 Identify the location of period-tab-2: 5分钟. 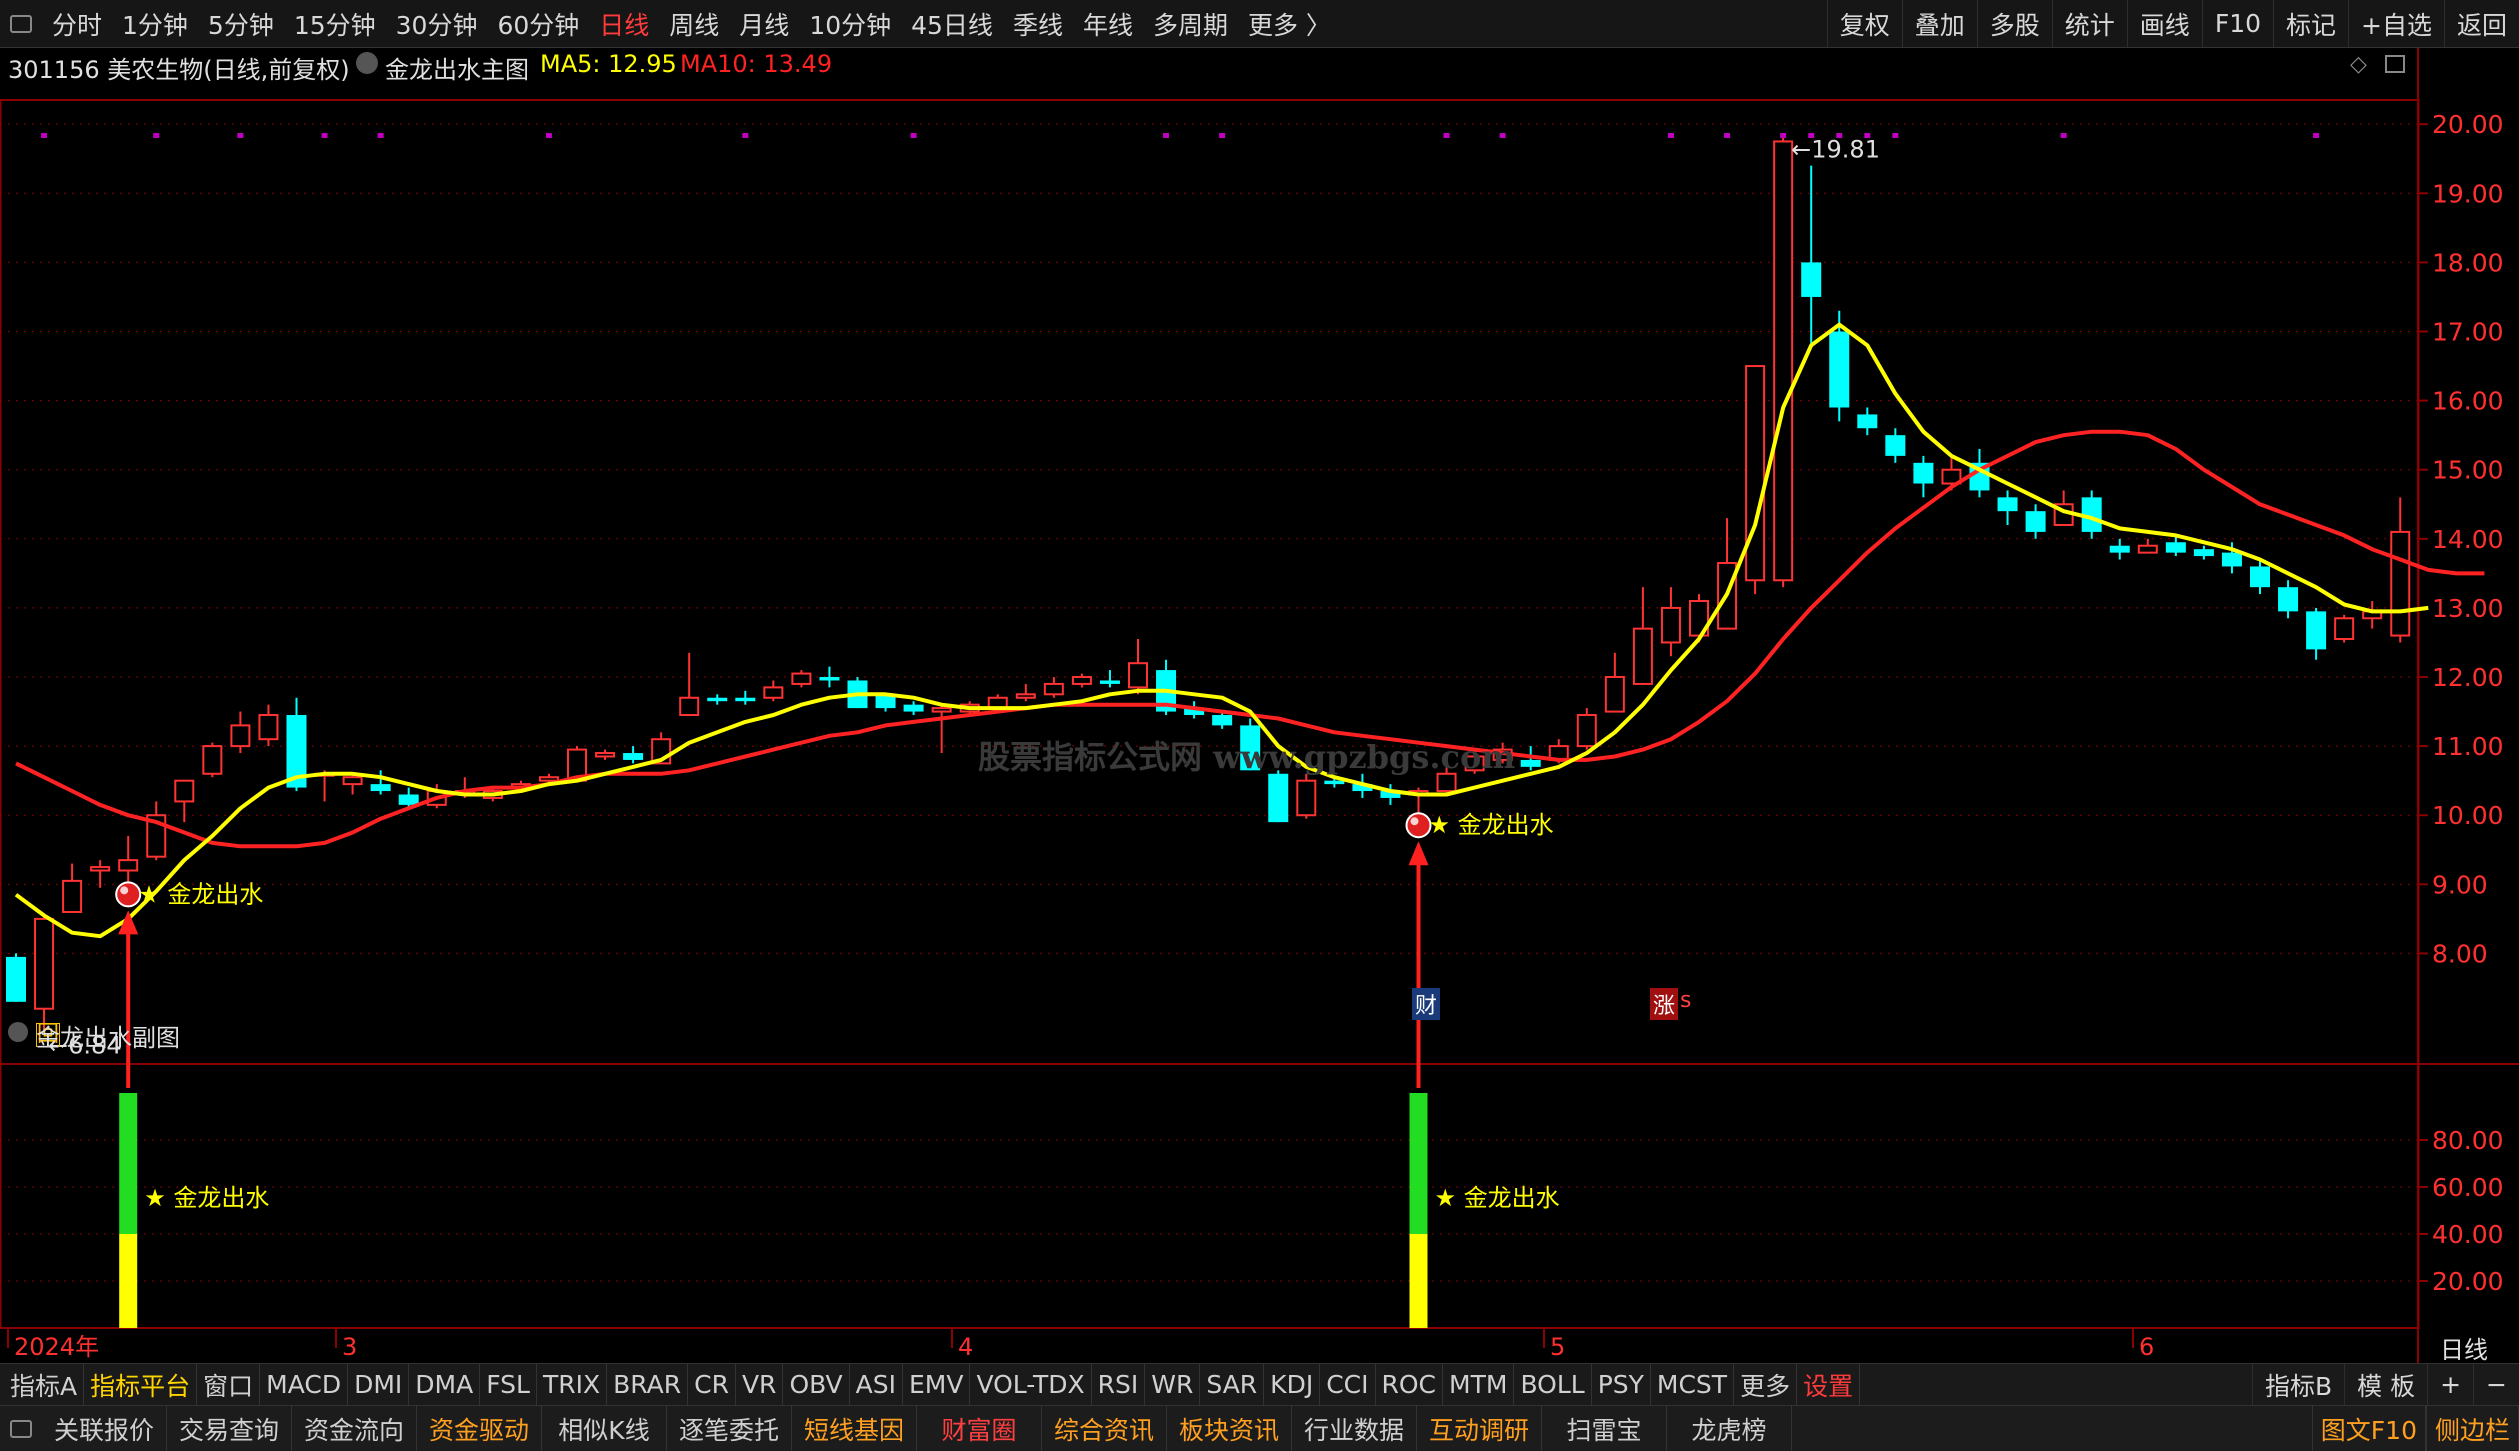
(241, 24).